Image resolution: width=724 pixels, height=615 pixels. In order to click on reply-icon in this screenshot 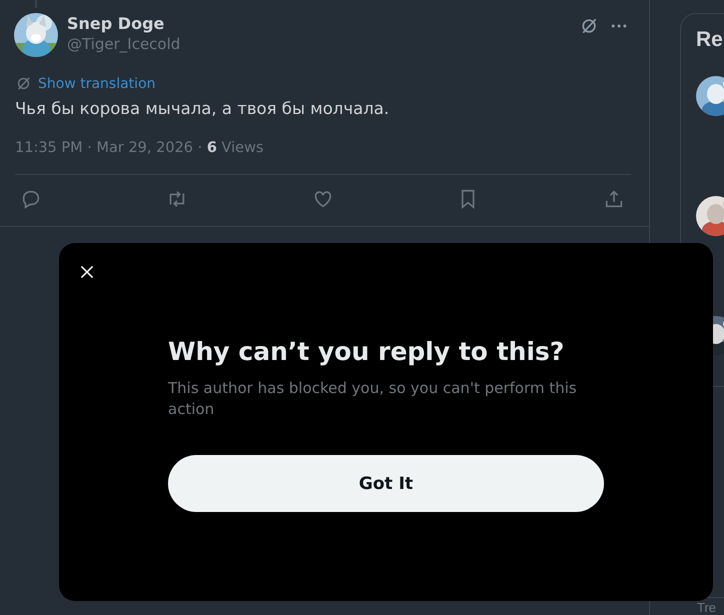, I will do `click(31, 199)`.